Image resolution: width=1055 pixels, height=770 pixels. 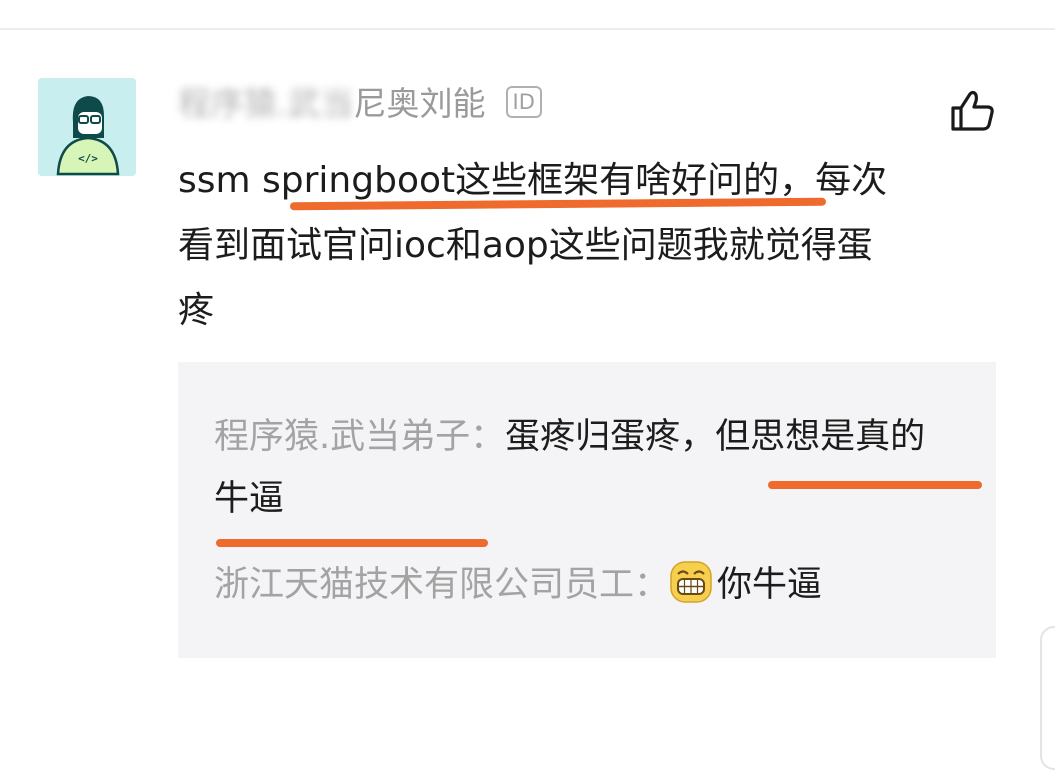 What do you see at coordinates (1047, 698) in the screenshot?
I see `floating-panel-edge` at bounding box center [1047, 698].